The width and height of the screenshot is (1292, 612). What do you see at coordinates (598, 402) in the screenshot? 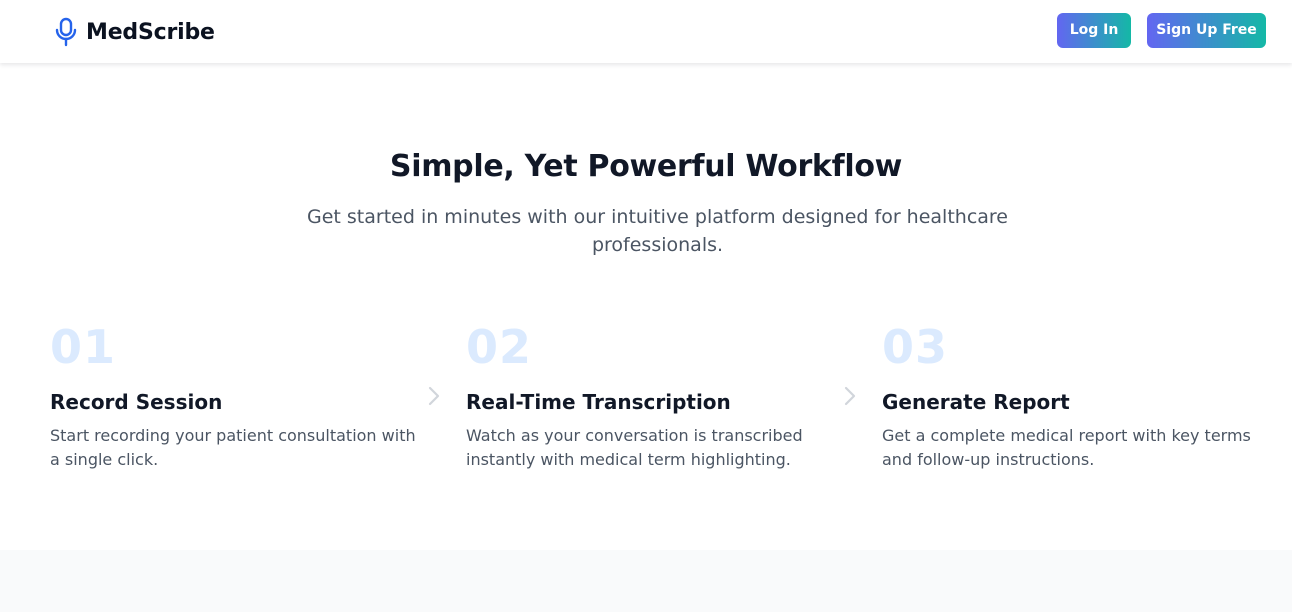
I see `step-title: Real-Time Transcription` at bounding box center [598, 402].